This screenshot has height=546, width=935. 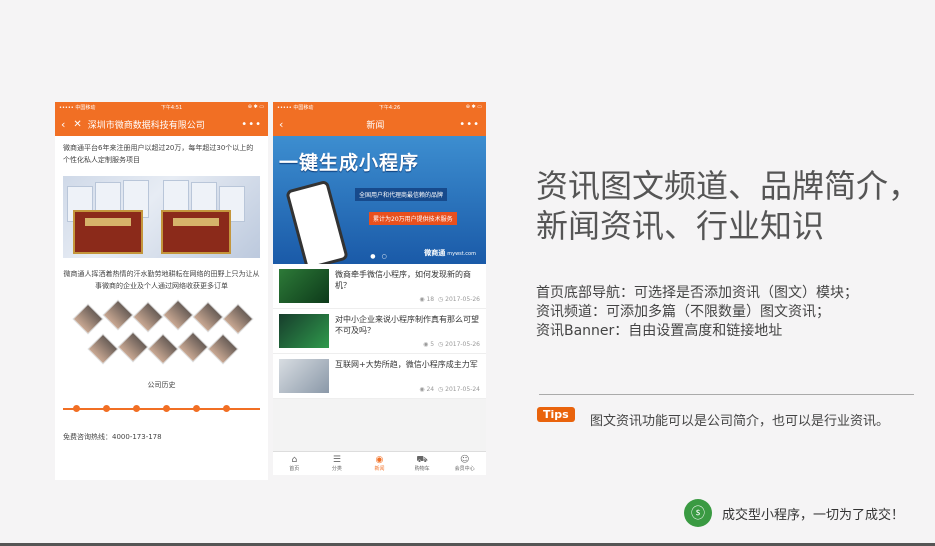 I want to click on close-icon: ✕, so click(x=77, y=124).